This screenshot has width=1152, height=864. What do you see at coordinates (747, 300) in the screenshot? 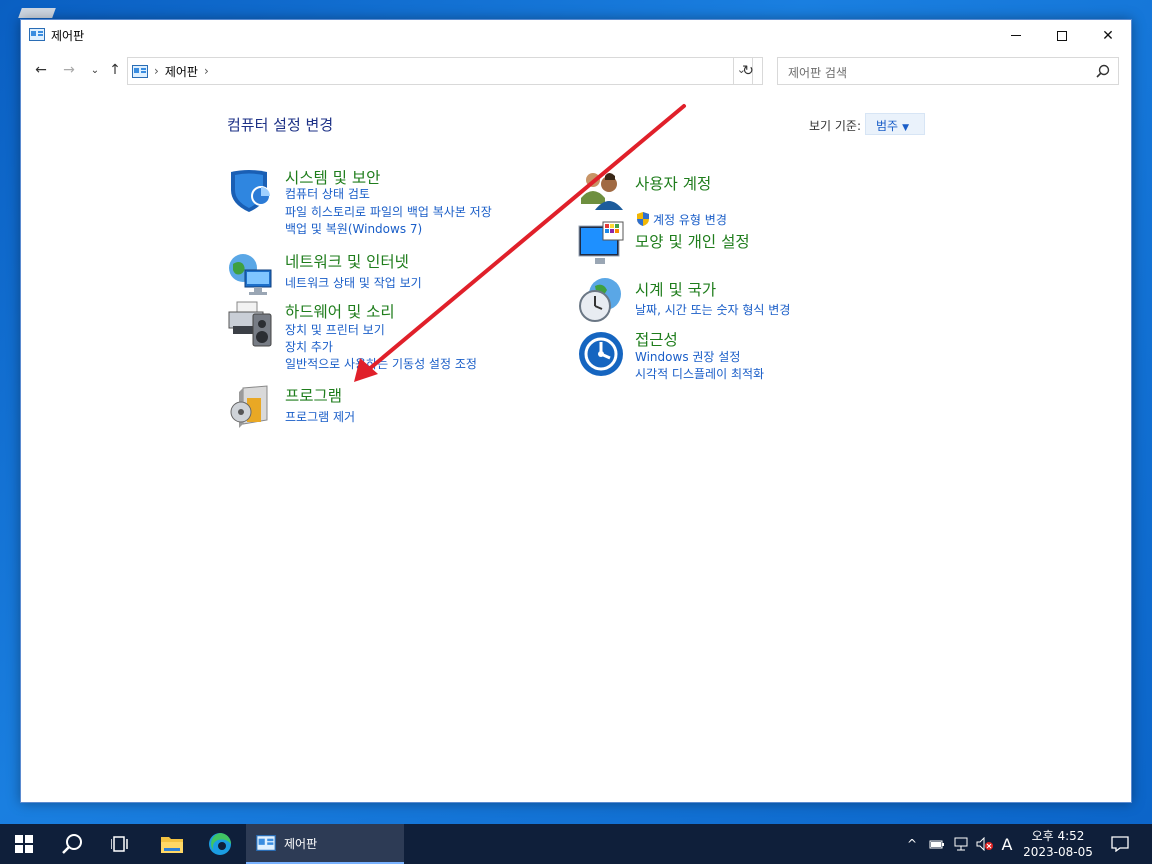
I see `category-clock-region: 시계 및 국가 날짜, 시간 또는 숫자 형식 변경` at bounding box center [747, 300].